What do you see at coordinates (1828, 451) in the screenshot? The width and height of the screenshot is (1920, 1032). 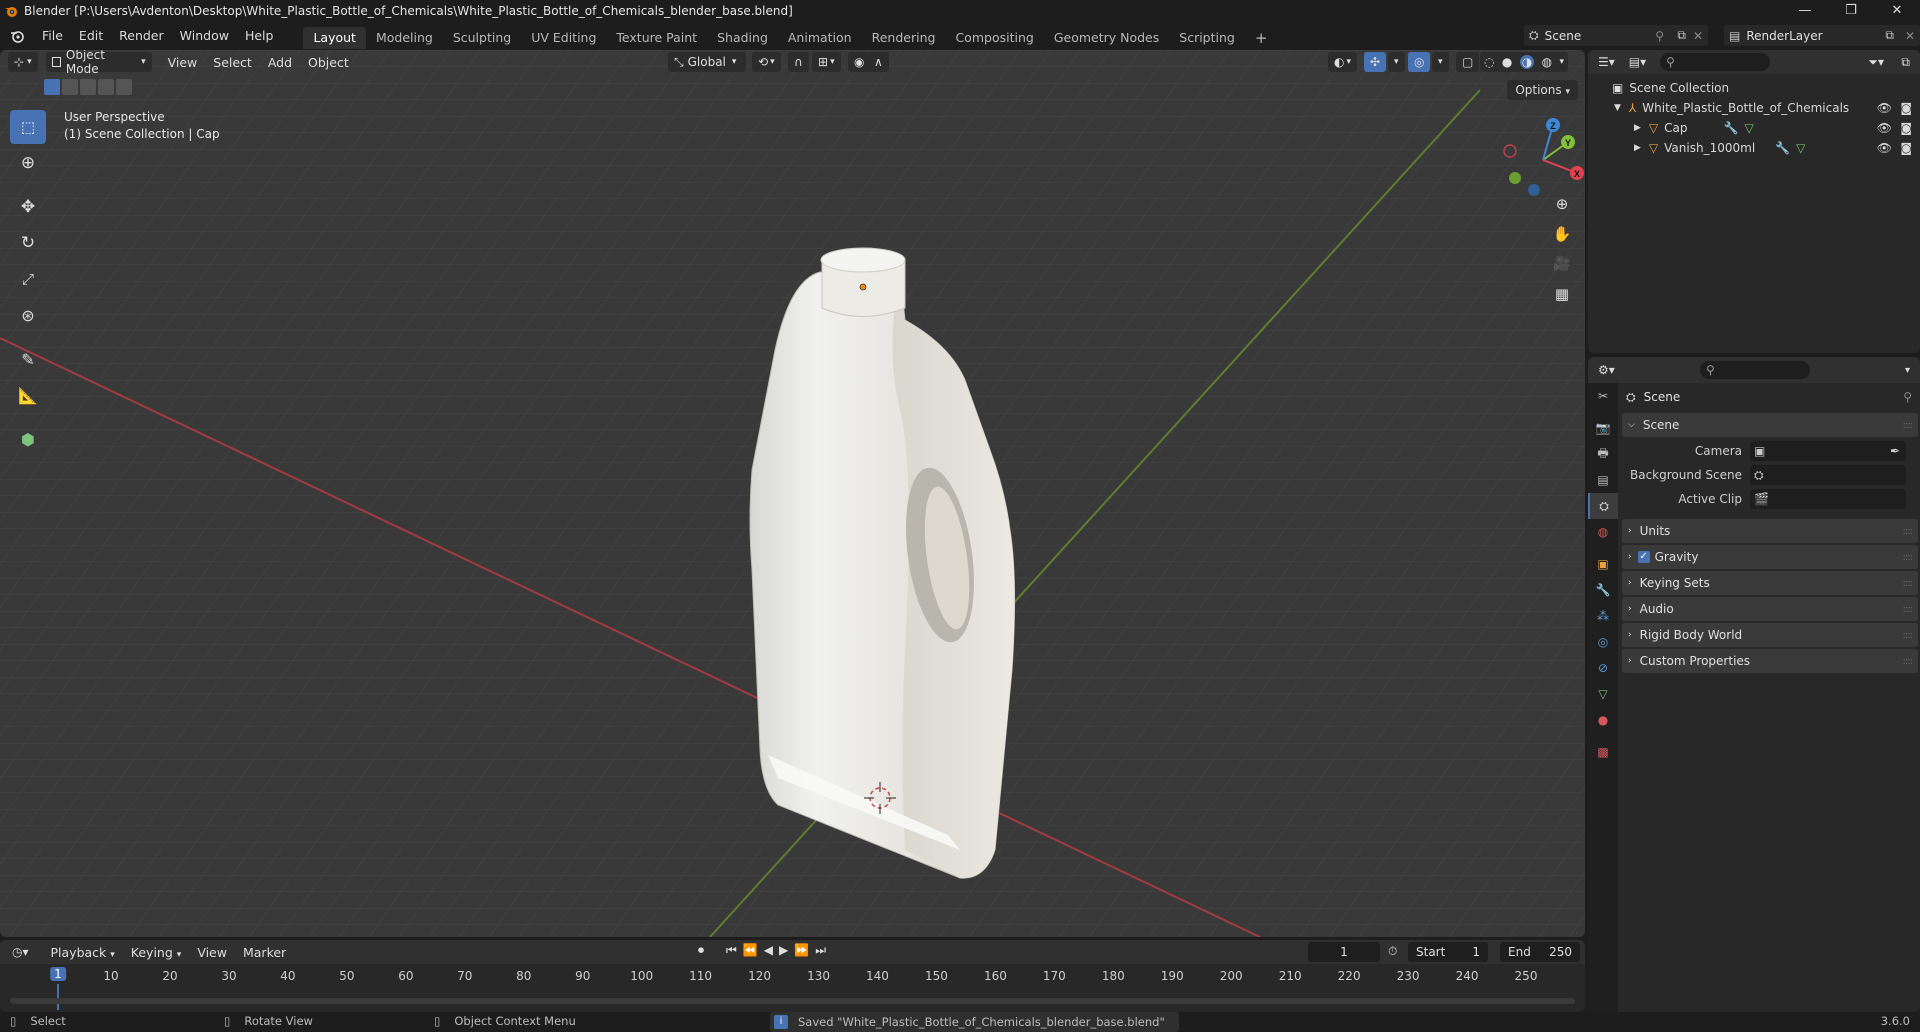 I see `camera-field: ▣ ✒` at bounding box center [1828, 451].